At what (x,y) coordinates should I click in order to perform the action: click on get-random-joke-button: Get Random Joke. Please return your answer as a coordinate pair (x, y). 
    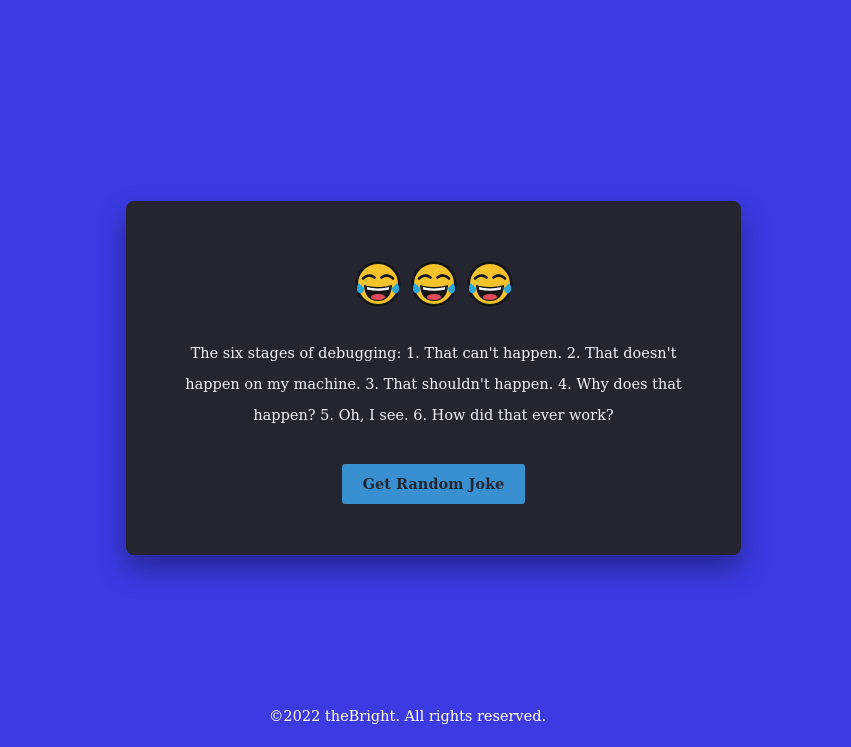
    Looking at the image, I should click on (433, 484).